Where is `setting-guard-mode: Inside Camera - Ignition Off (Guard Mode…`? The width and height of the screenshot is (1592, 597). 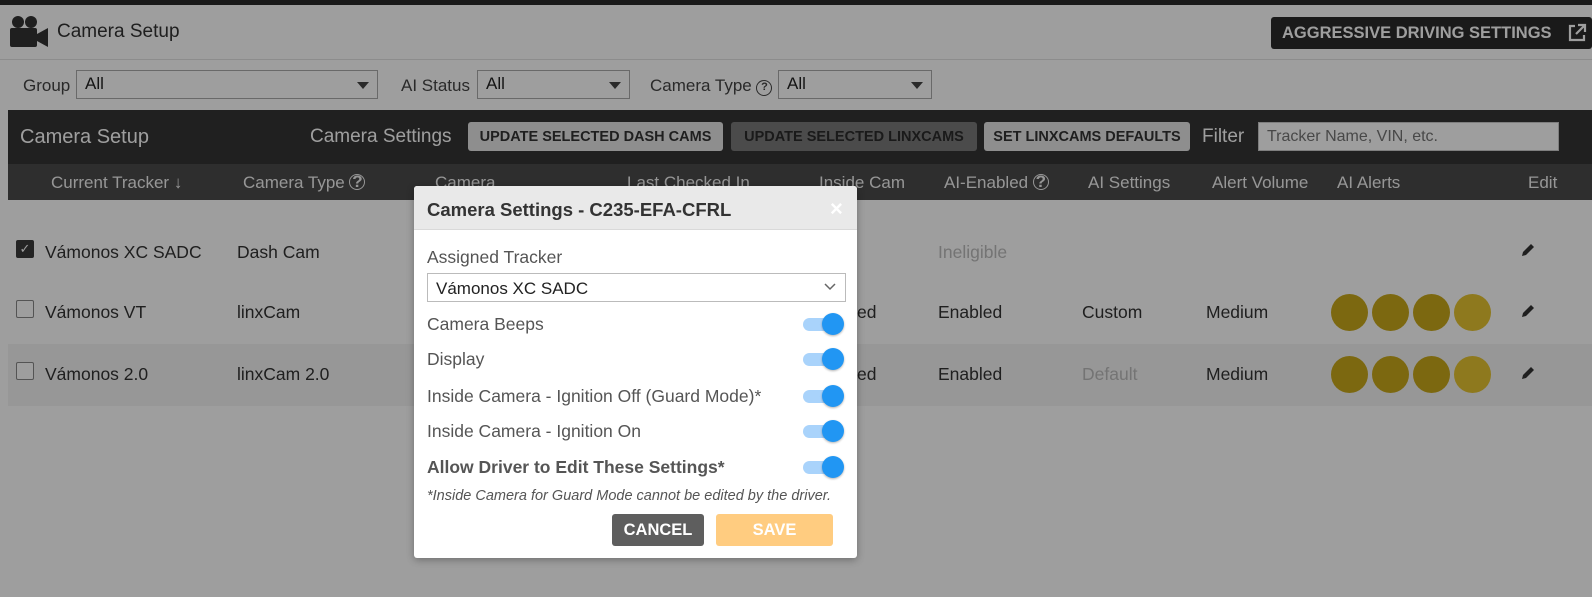
setting-guard-mode: Inside Camera - Ignition Off (Guard Mode… is located at coordinates (637, 395).